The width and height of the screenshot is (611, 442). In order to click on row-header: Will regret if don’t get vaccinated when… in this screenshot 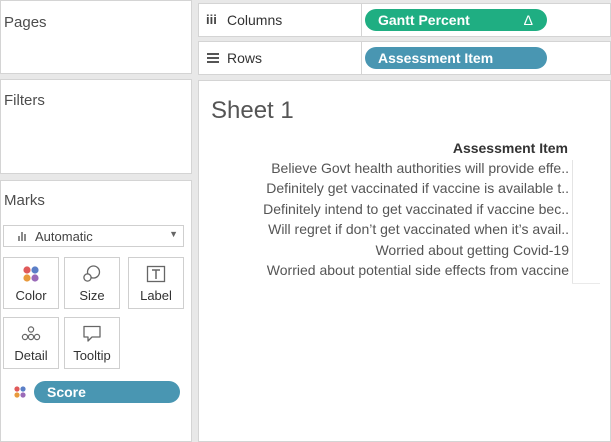, I will do `click(384, 231)`.